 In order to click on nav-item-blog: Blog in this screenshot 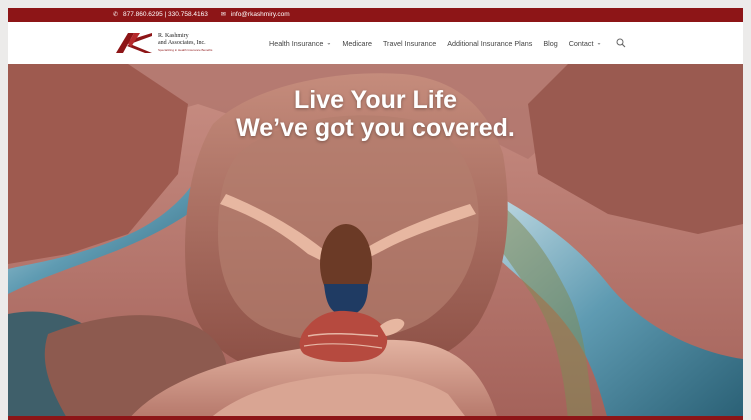, I will do `click(550, 43)`.